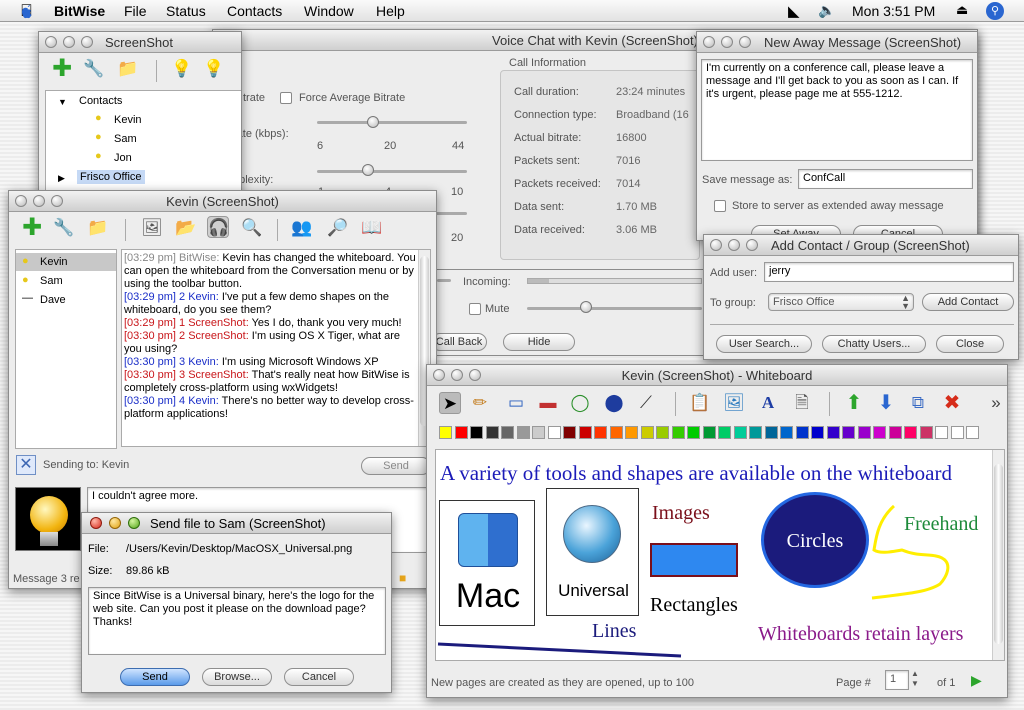  I want to click on line-tool-icon: ⟋, so click(646, 403).